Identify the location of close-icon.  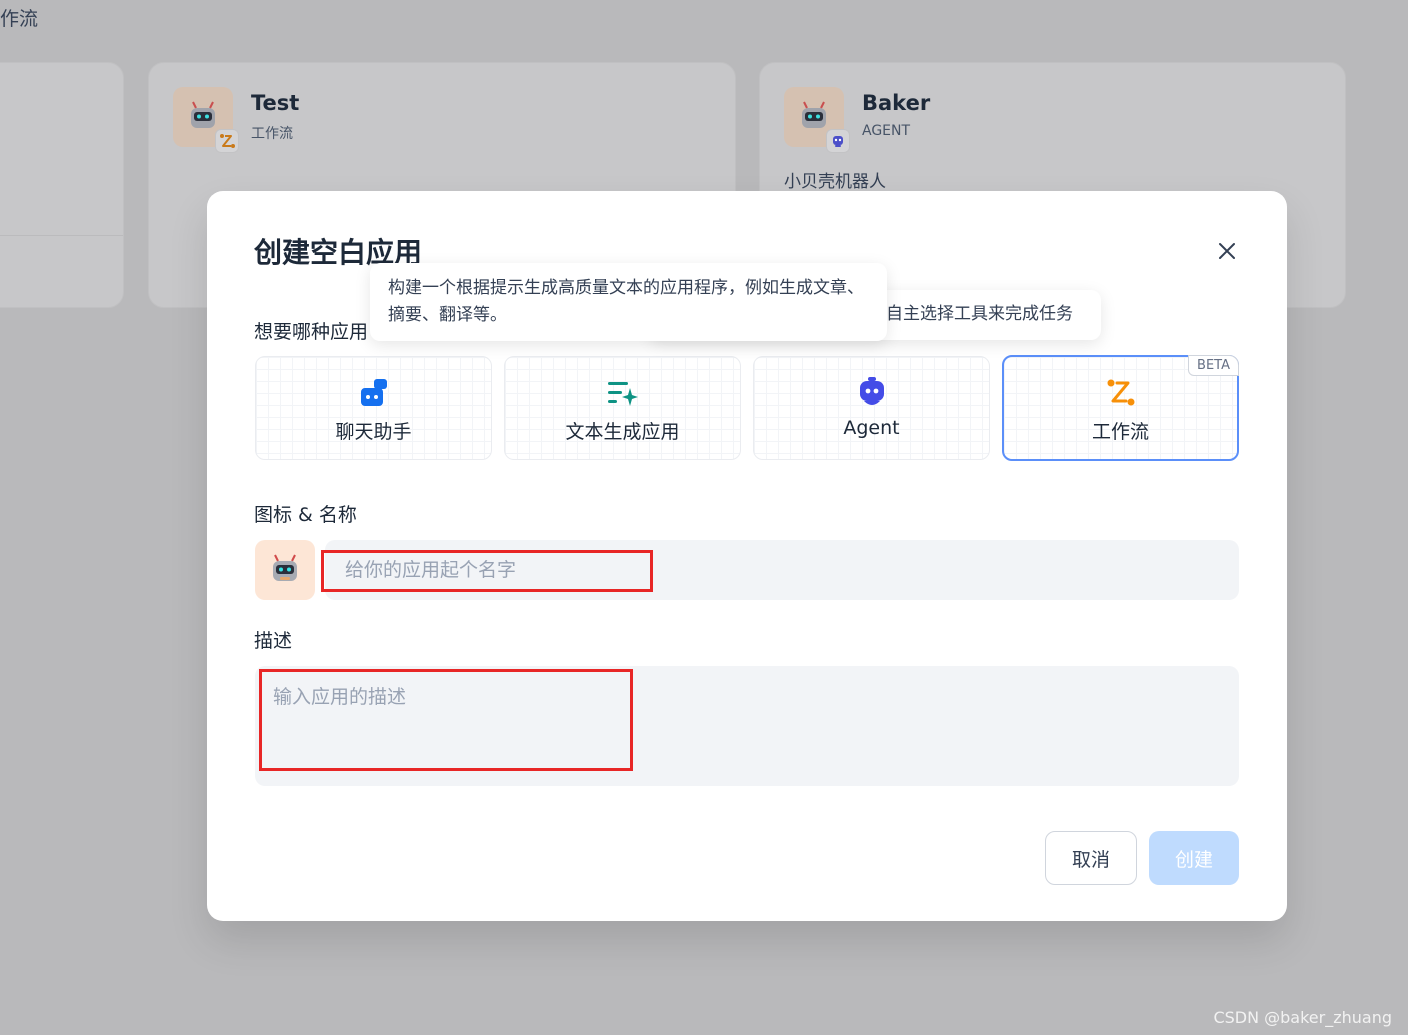
(1227, 251).